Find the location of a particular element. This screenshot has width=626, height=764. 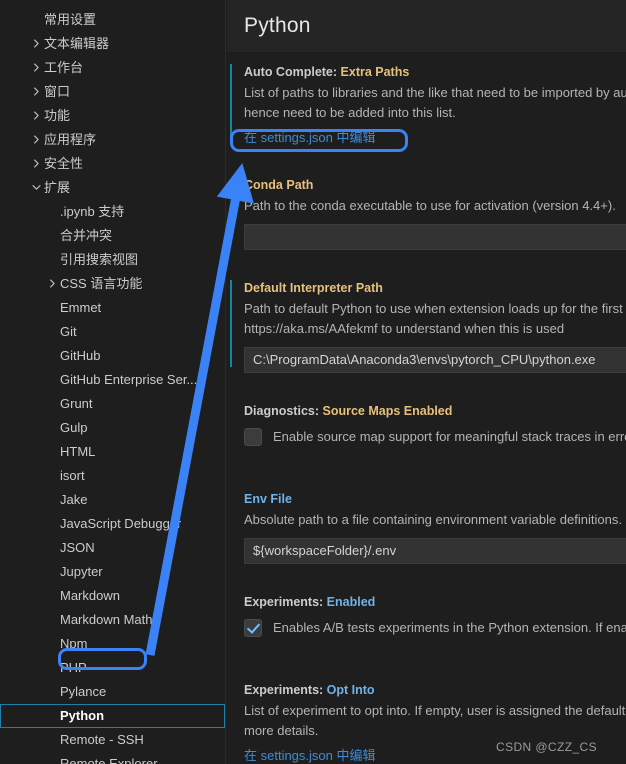

sidebar-item-remote-ssh: Remote - SSH is located at coordinates (112, 740).